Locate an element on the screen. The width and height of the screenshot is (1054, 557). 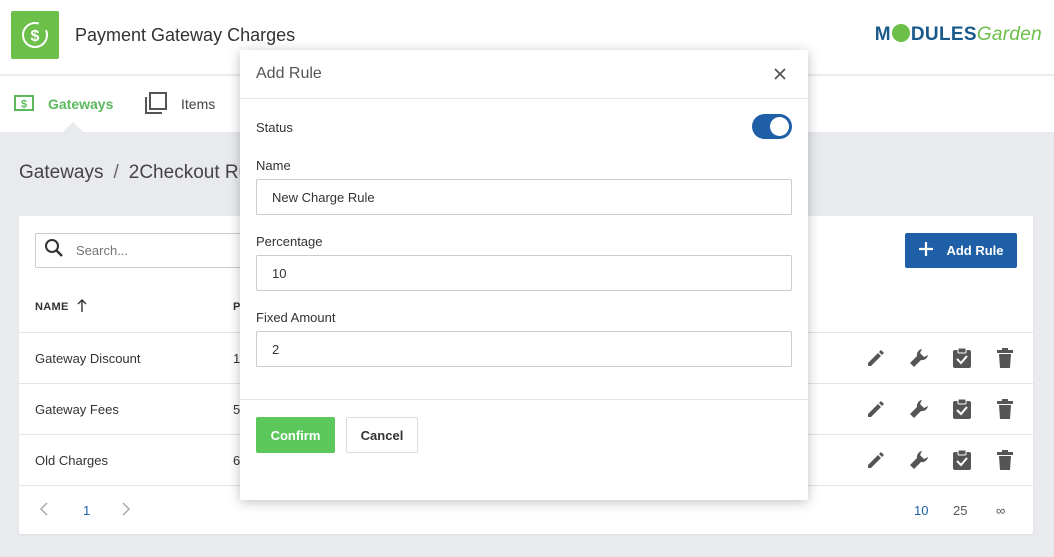
nav-item-label: Gateways is located at coordinates (81, 104).